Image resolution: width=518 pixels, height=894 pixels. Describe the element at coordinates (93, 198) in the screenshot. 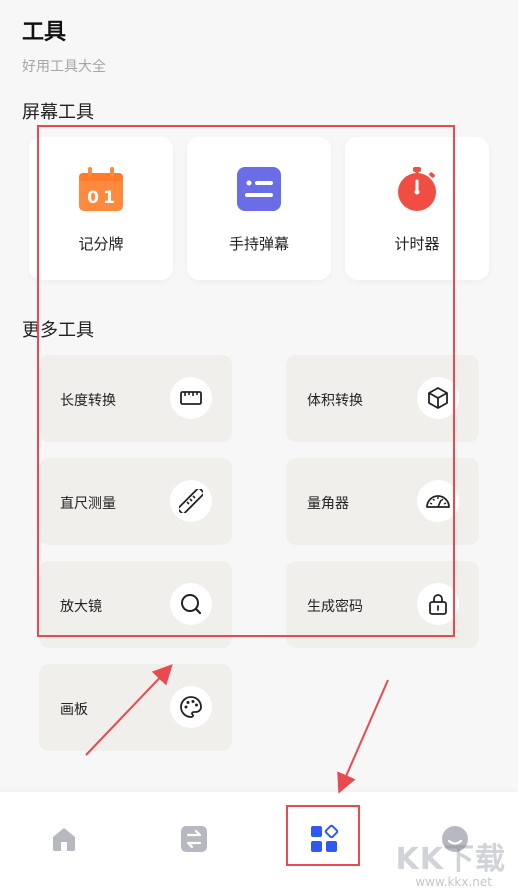

I see `svg-text: 0` at that location.